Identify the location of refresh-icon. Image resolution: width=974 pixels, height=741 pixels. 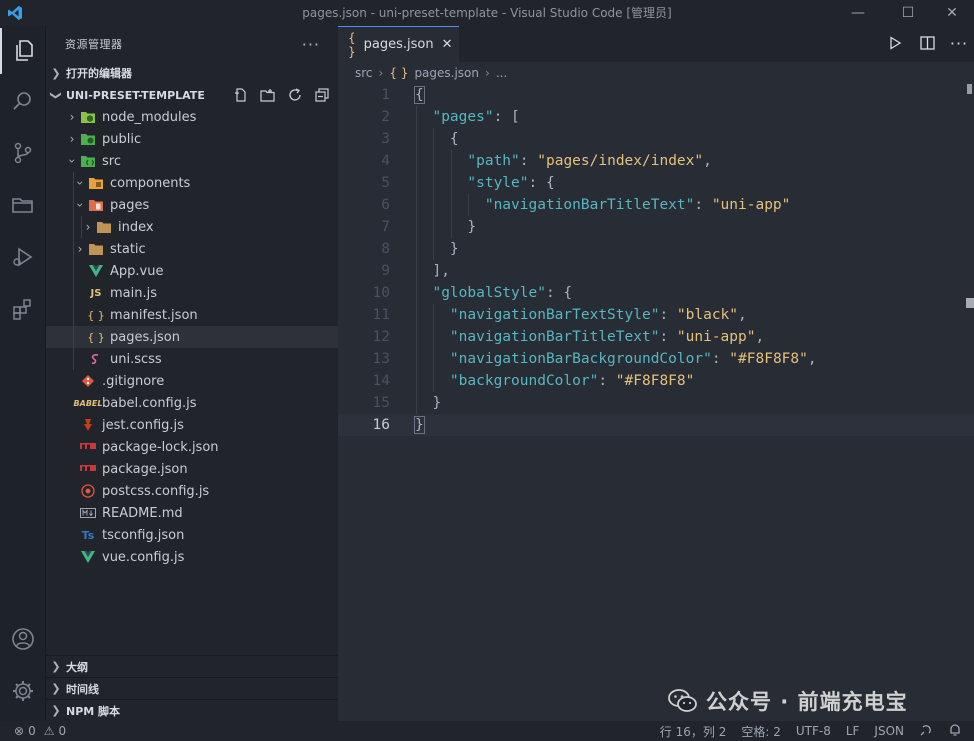
(294, 95).